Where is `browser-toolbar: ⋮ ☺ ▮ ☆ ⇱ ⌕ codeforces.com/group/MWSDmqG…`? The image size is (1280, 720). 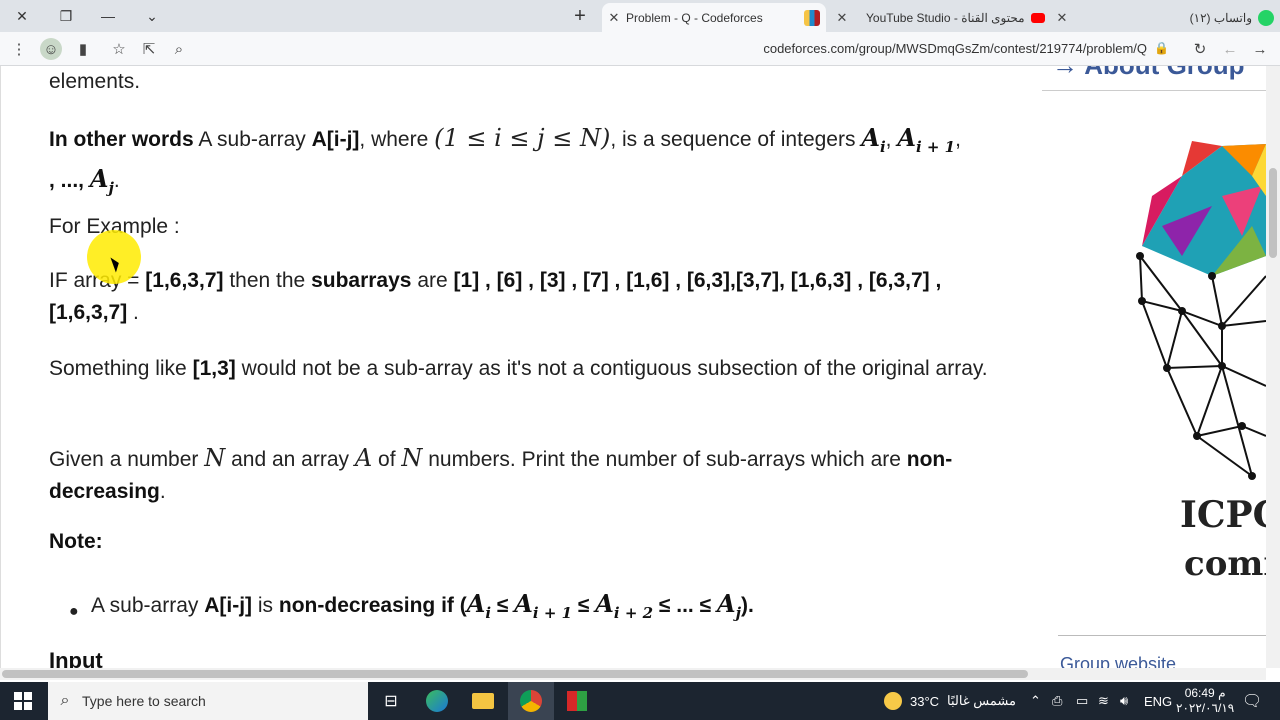 browser-toolbar: ⋮ ☺ ▮ ☆ ⇱ ⌕ codeforces.com/group/MWSDmqG… is located at coordinates (640, 49).